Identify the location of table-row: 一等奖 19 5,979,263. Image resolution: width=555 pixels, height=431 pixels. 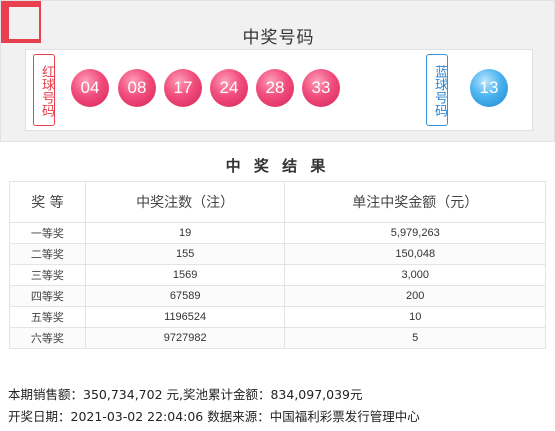
(277, 233).